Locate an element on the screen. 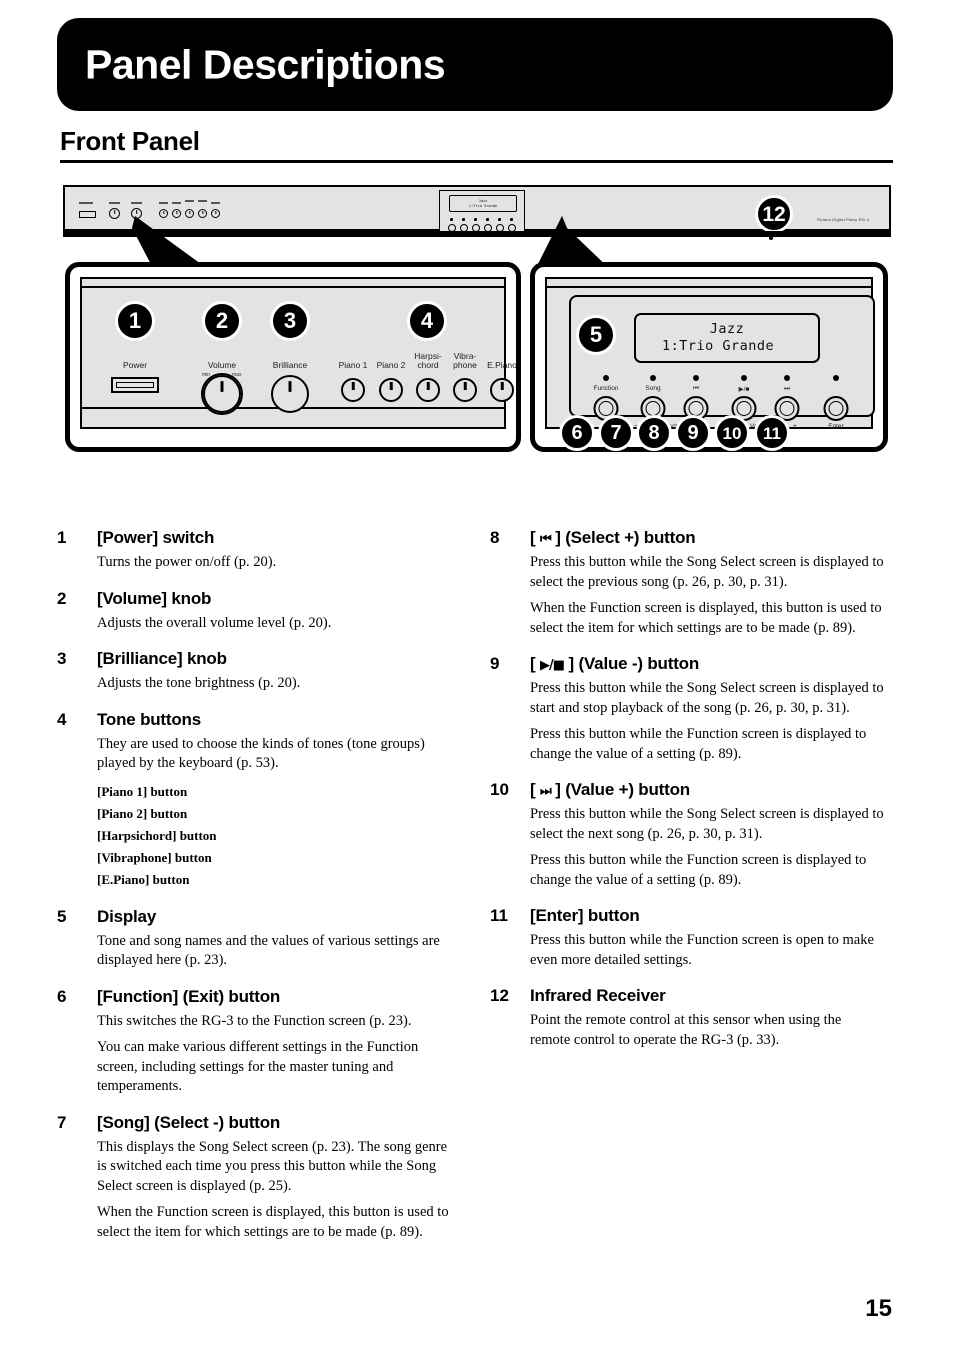  entry-number: 11 is located at coordinates (499, 915).